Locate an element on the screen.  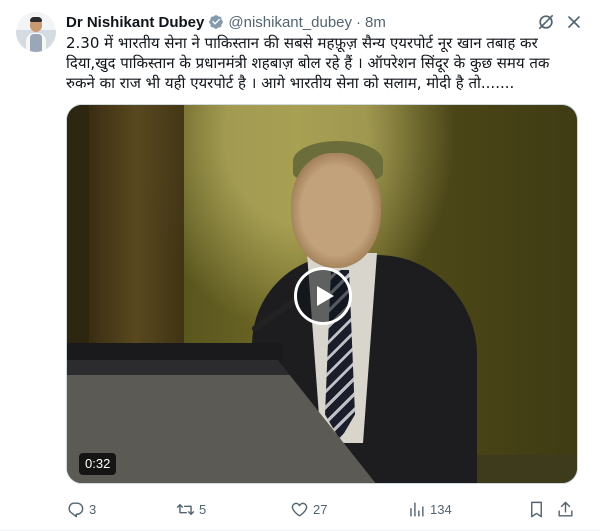
bookmark-icon is located at coordinates (536, 509).